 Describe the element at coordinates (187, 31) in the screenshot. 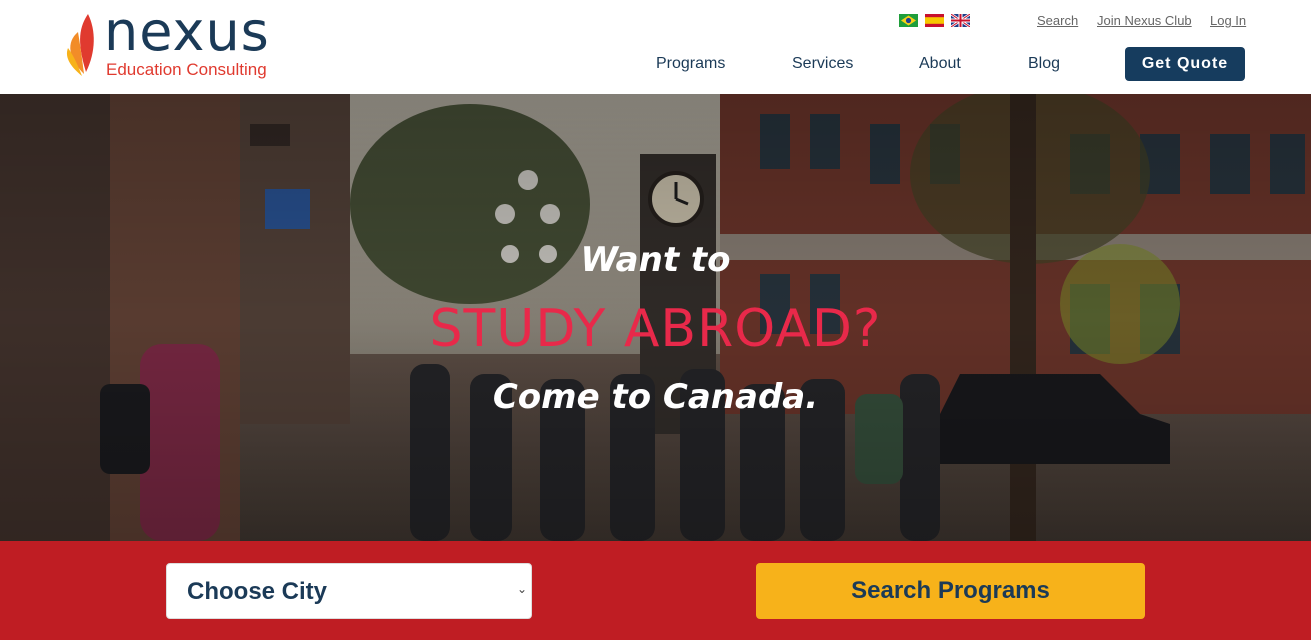

I see `brand-name: nexus` at that location.